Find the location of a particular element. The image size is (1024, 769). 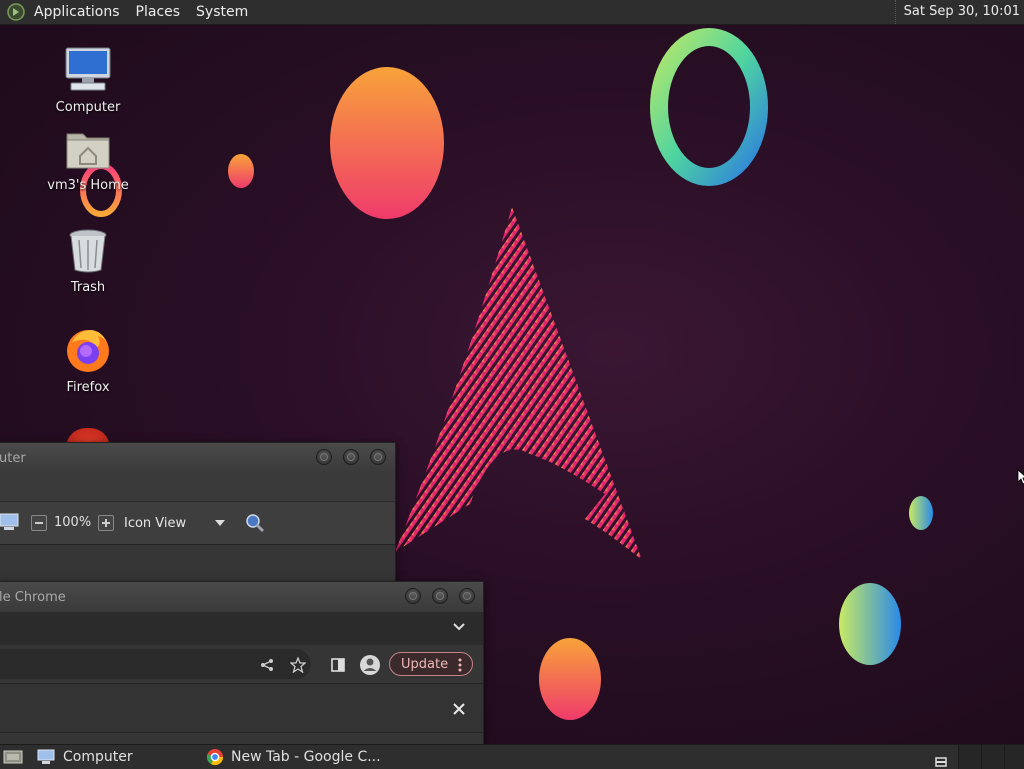

desktop-icon-label: vm3's Home is located at coordinates (88, 185).